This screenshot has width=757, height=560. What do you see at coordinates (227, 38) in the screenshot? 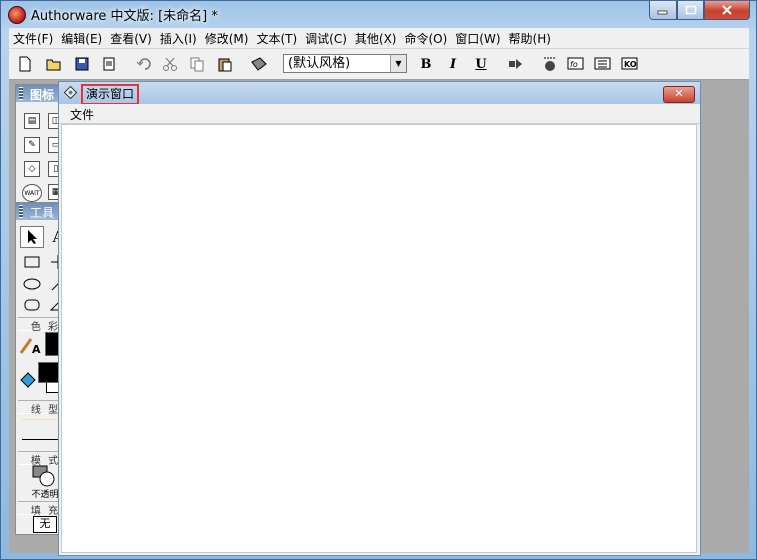
I see `menu-modify: 修改(M)` at bounding box center [227, 38].